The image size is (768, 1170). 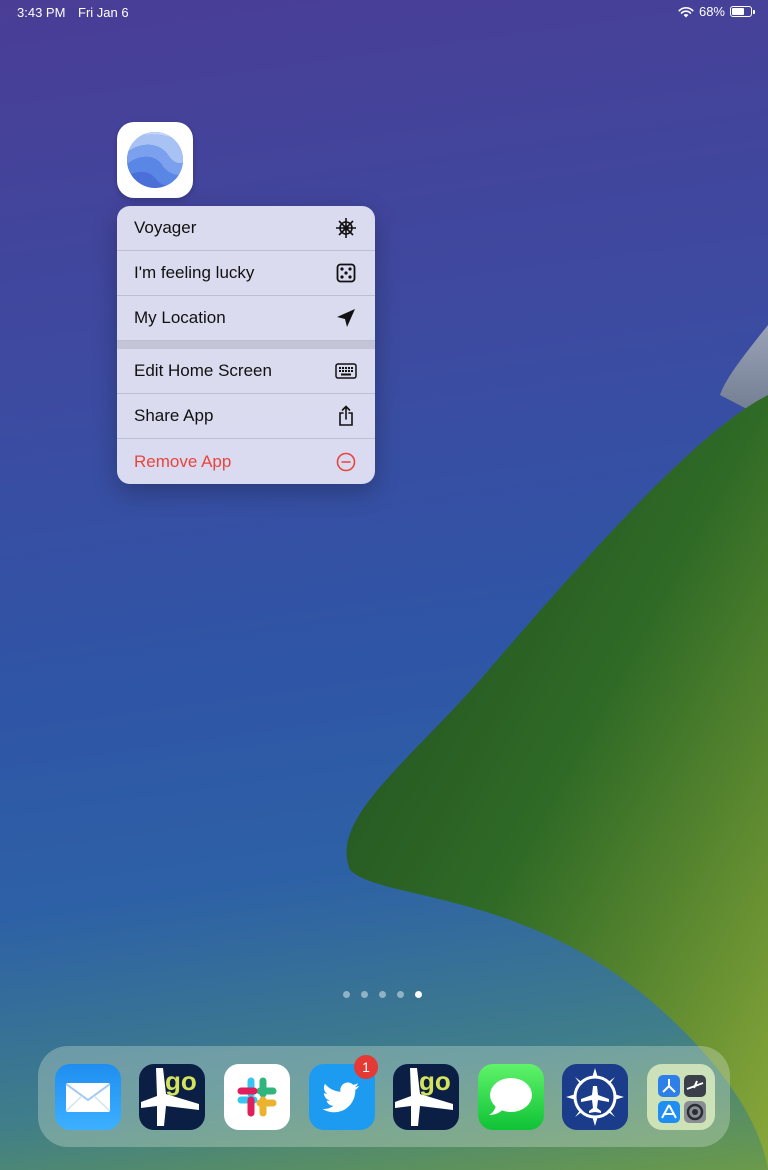 What do you see at coordinates (418, 994) in the screenshot?
I see `page-dot-active` at bounding box center [418, 994].